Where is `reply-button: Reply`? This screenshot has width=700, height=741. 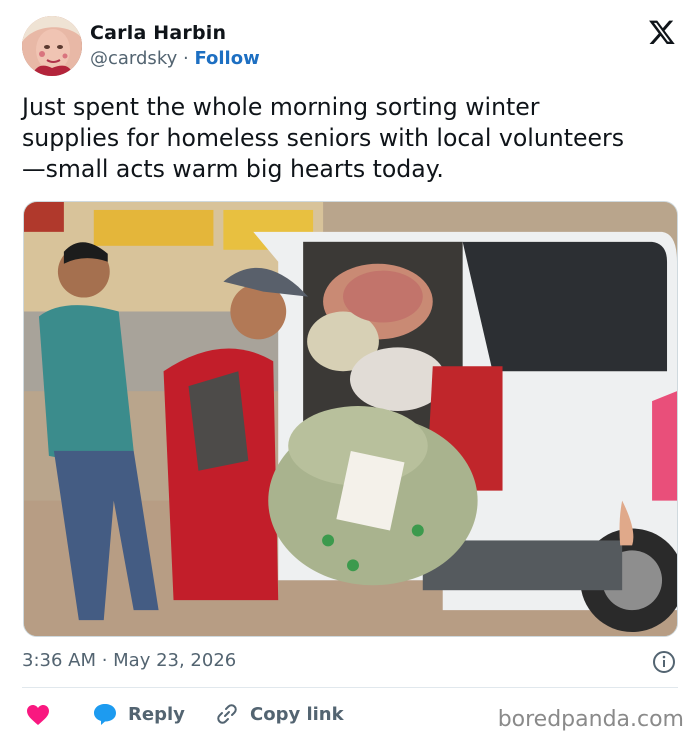 reply-button: Reply is located at coordinates (138, 714).